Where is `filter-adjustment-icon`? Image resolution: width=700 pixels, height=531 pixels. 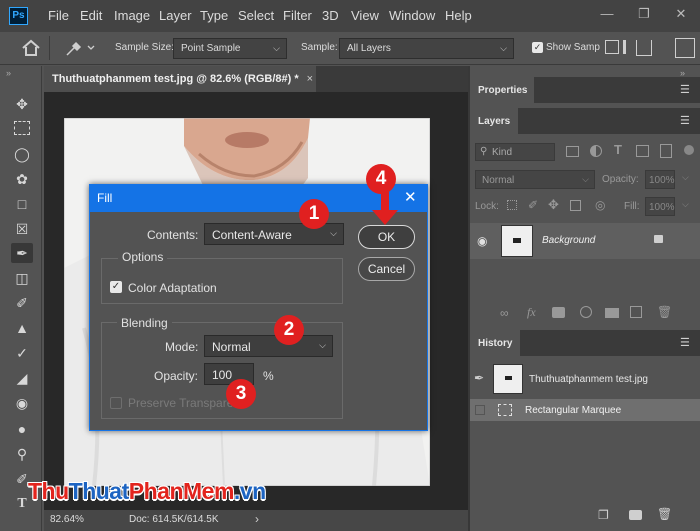 filter-adjustment-icon is located at coordinates (596, 151).